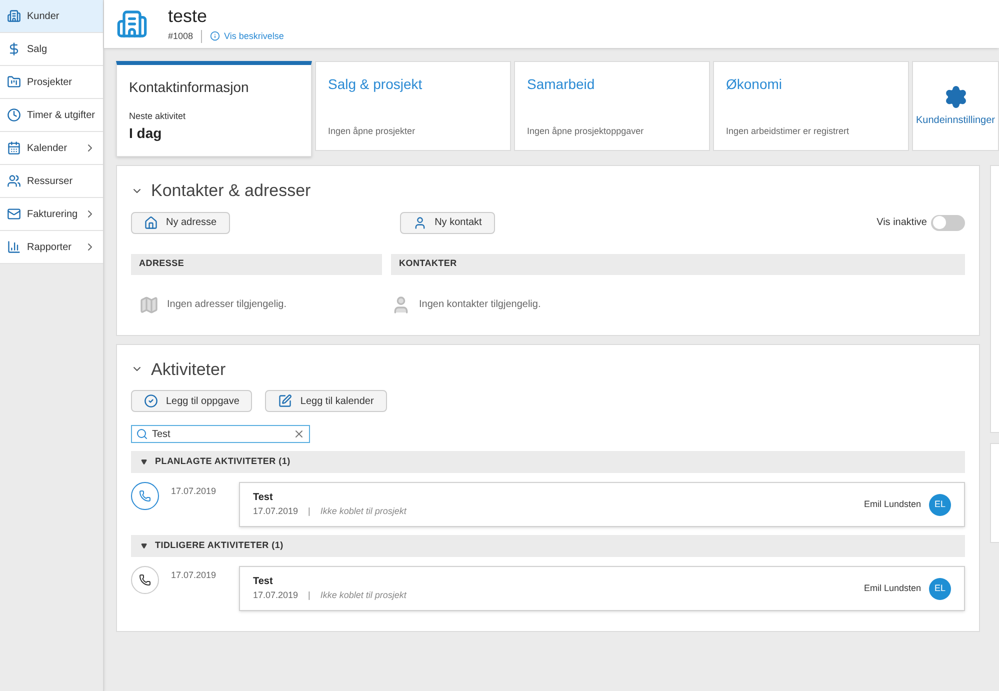 The height and width of the screenshot is (691, 999). I want to click on search-field: Test, so click(220, 434).